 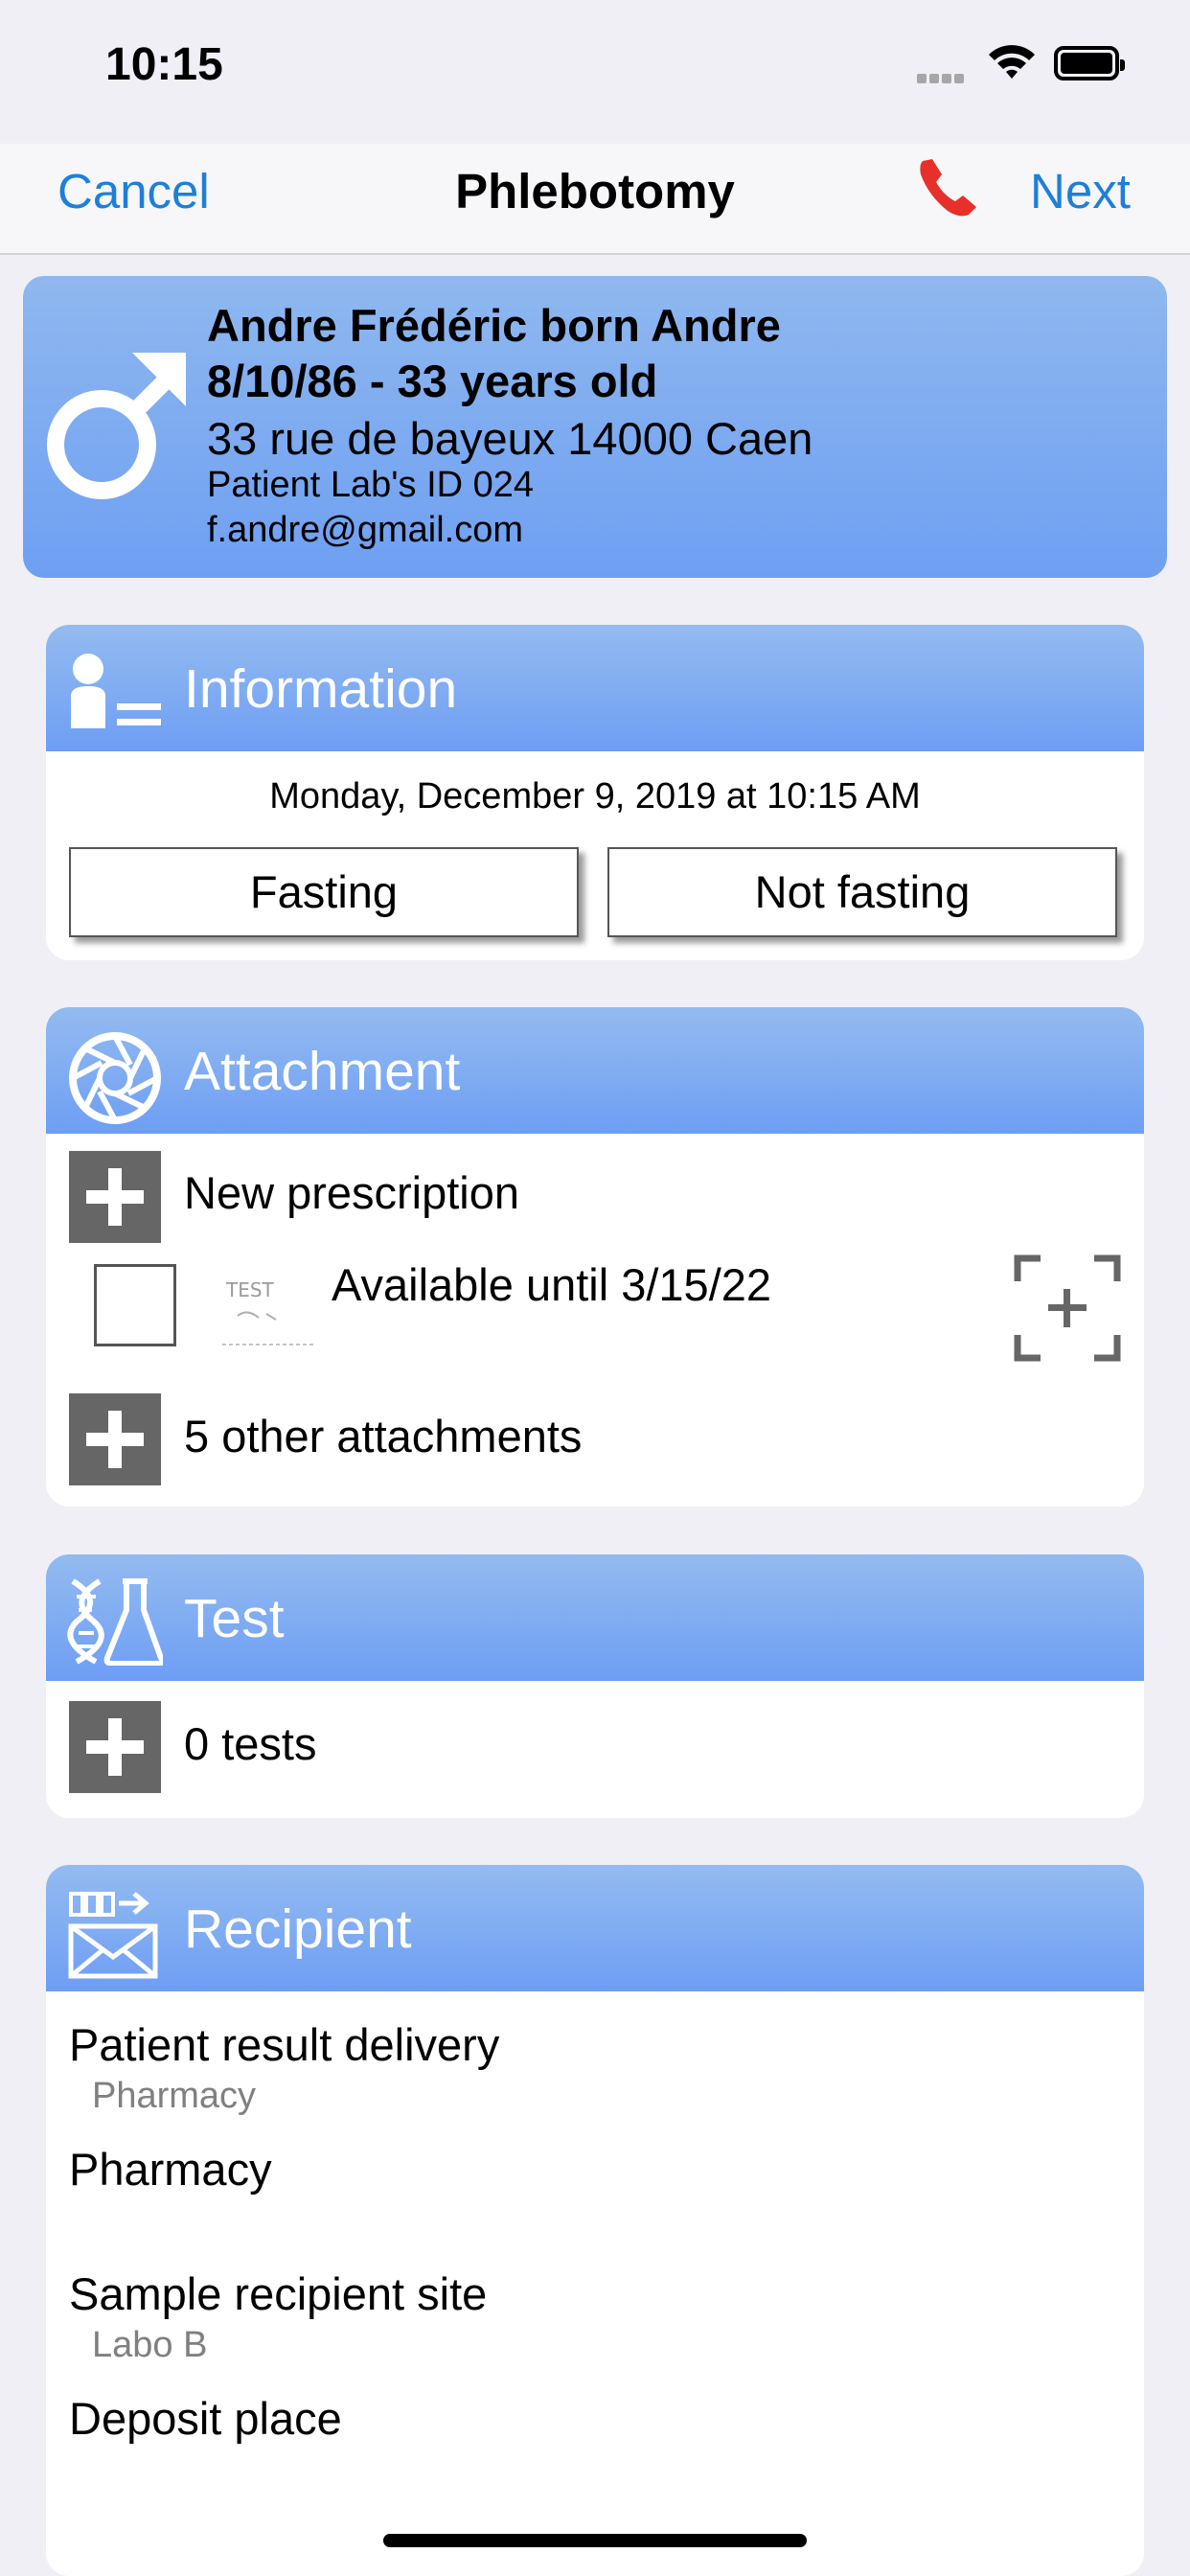 I want to click on home-indicator, so click(x=595, y=2540).